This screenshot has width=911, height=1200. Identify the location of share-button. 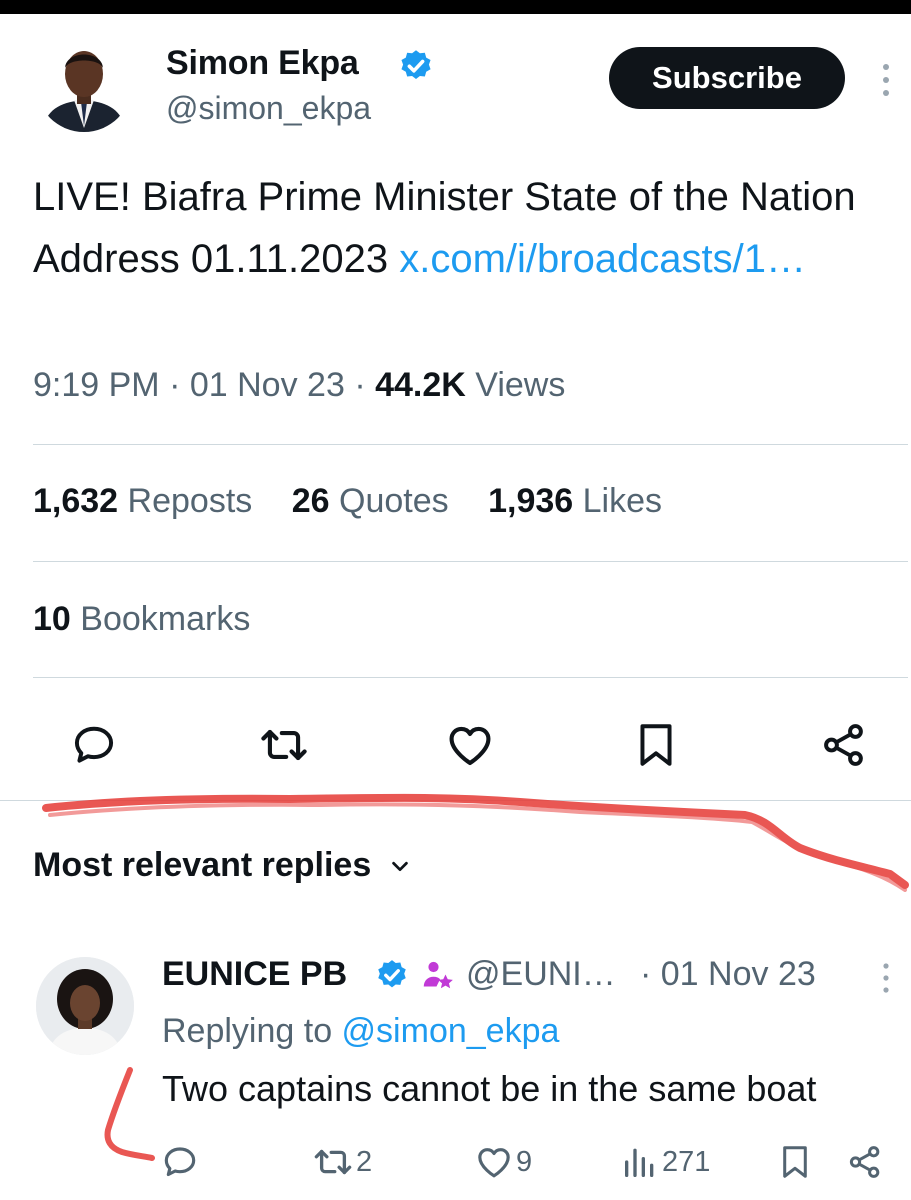
(844, 745).